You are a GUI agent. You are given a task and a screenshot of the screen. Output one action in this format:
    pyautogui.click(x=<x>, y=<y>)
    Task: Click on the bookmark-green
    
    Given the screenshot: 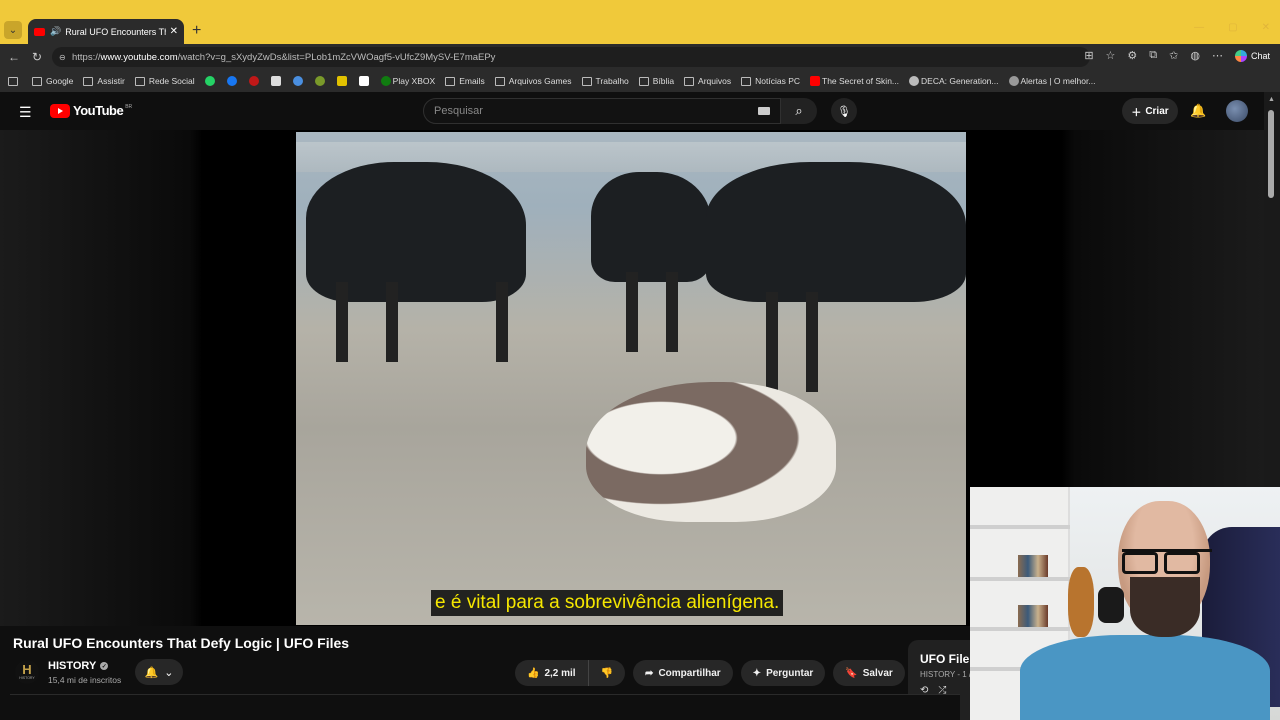 What is the action you would take?
    pyautogui.click(x=320, y=81)
    